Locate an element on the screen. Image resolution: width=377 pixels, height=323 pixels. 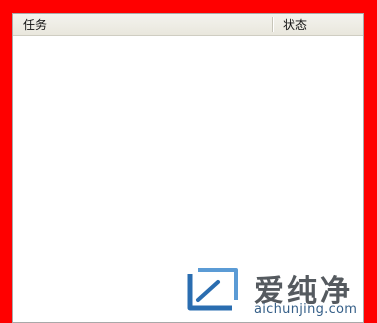
column-header-task: 任务 is located at coordinates (143, 24).